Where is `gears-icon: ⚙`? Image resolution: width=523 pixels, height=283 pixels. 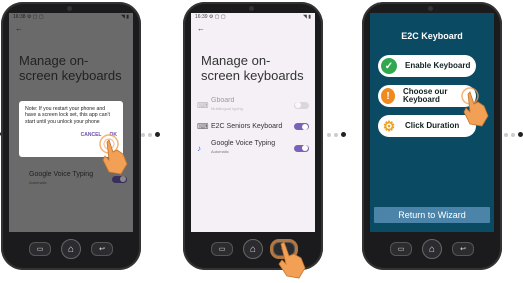 gears-icon: ⚙ is located at coordinates (389, 125).